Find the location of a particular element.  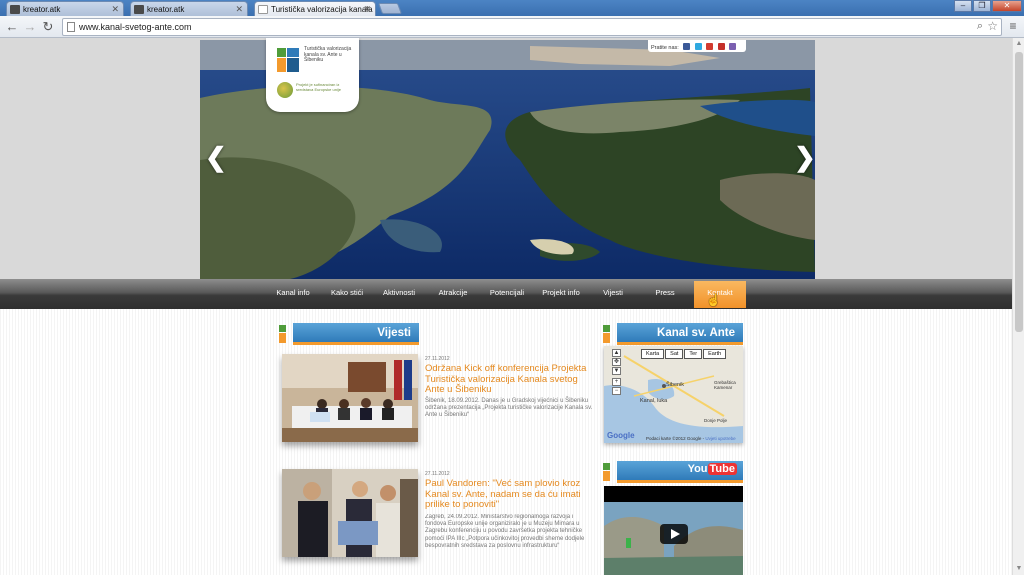

map-tab-sat: Sat is located at coordinates (674, 354).